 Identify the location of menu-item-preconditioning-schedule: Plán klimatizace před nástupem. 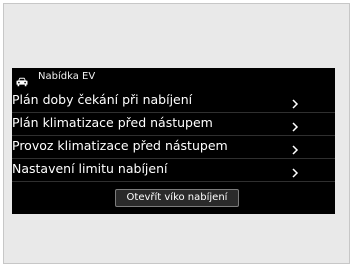
(173, 124).